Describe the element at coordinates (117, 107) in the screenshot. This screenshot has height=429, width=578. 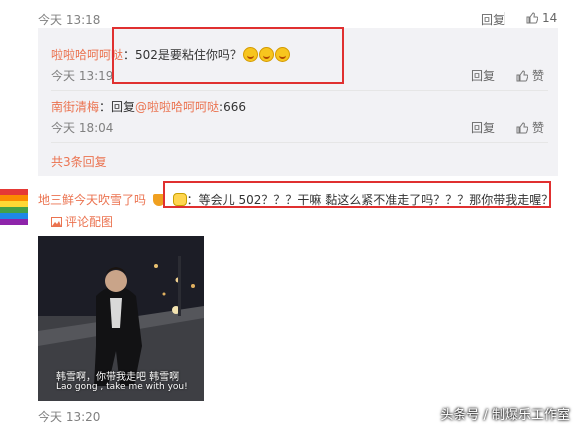
I see `reply-text-prefix: ：回复` at that location.